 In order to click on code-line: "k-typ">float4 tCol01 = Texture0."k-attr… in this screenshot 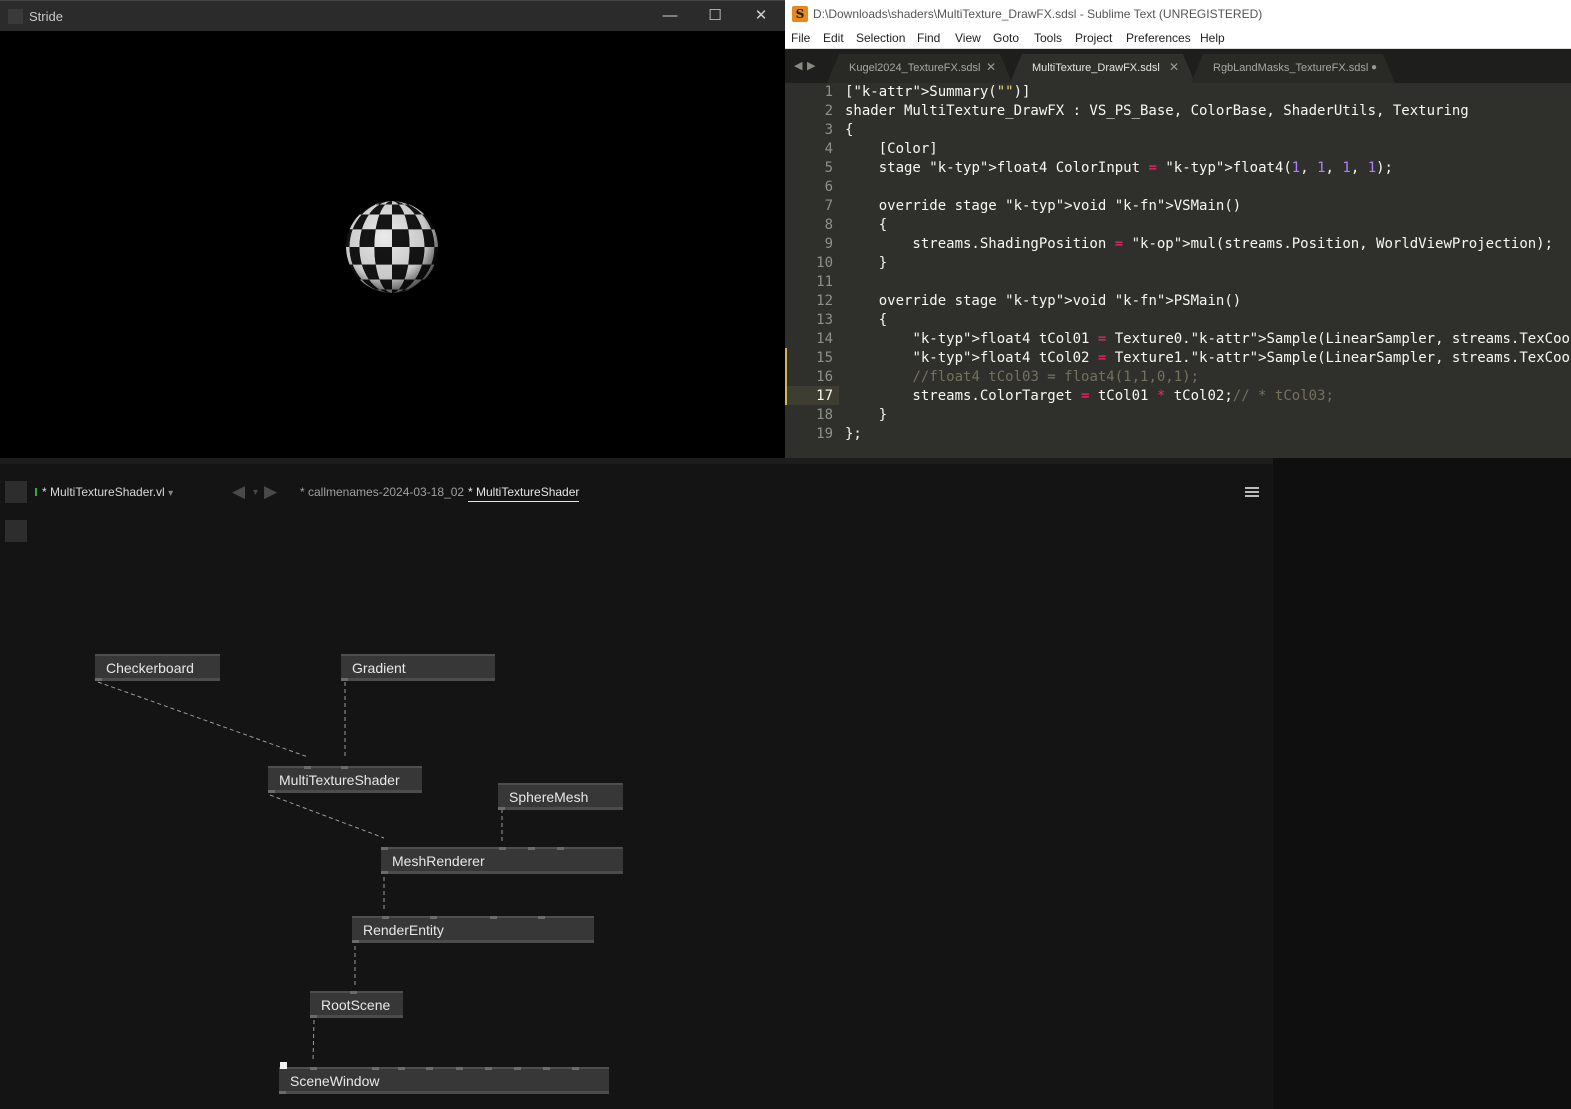, I will do `click(1208, 339)`.